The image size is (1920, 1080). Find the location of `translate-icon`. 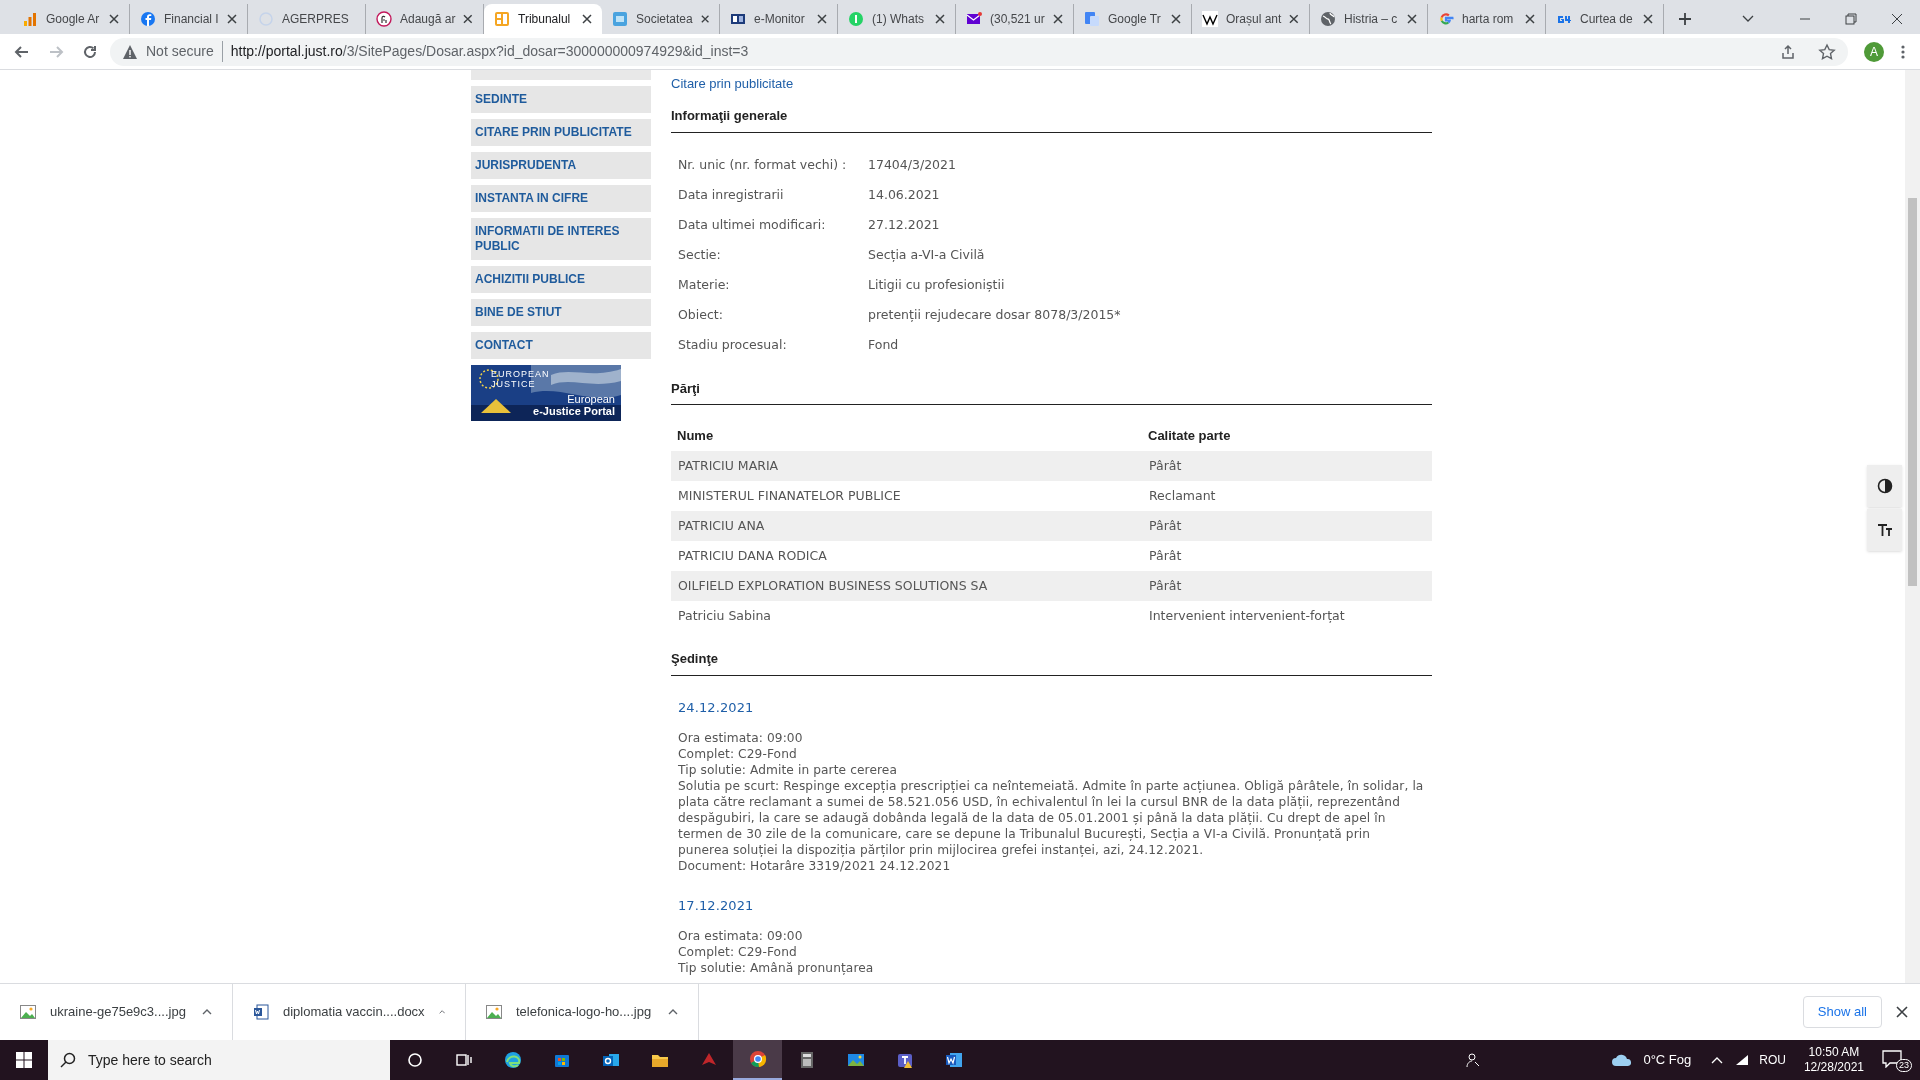

translate-icon is located at coordinates (1092, 19).